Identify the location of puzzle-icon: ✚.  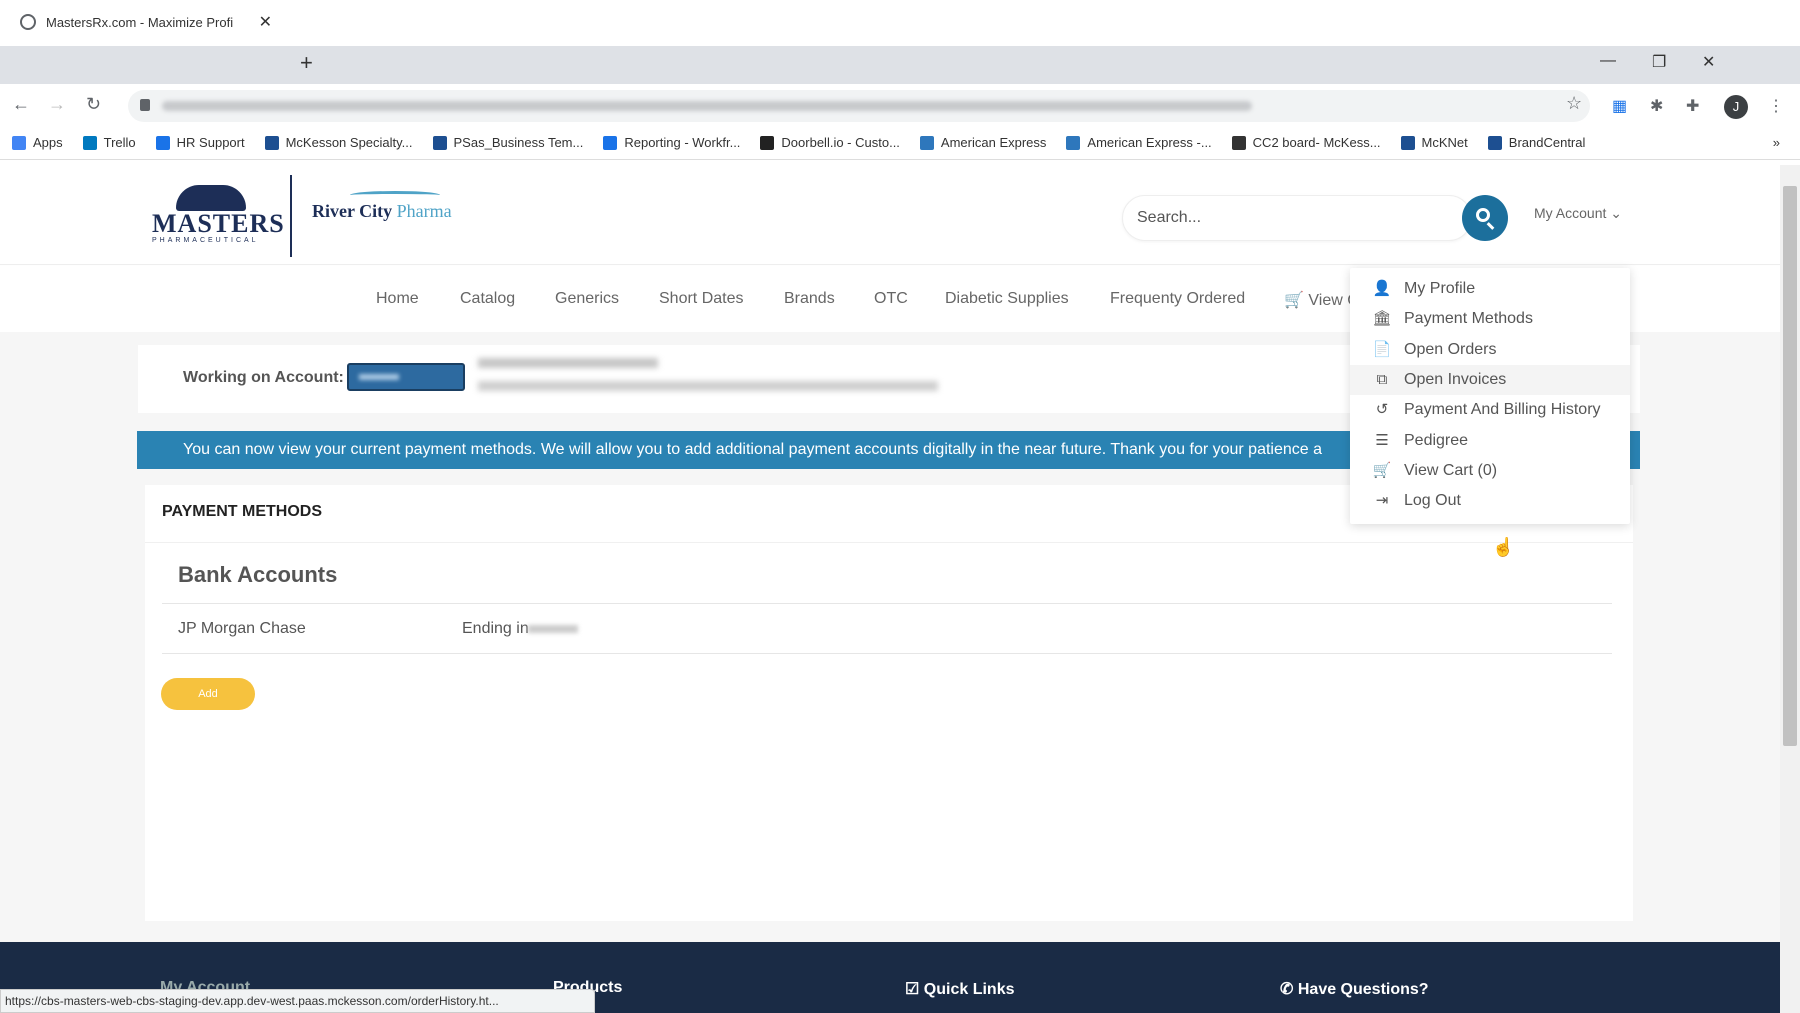
(1692, 106).